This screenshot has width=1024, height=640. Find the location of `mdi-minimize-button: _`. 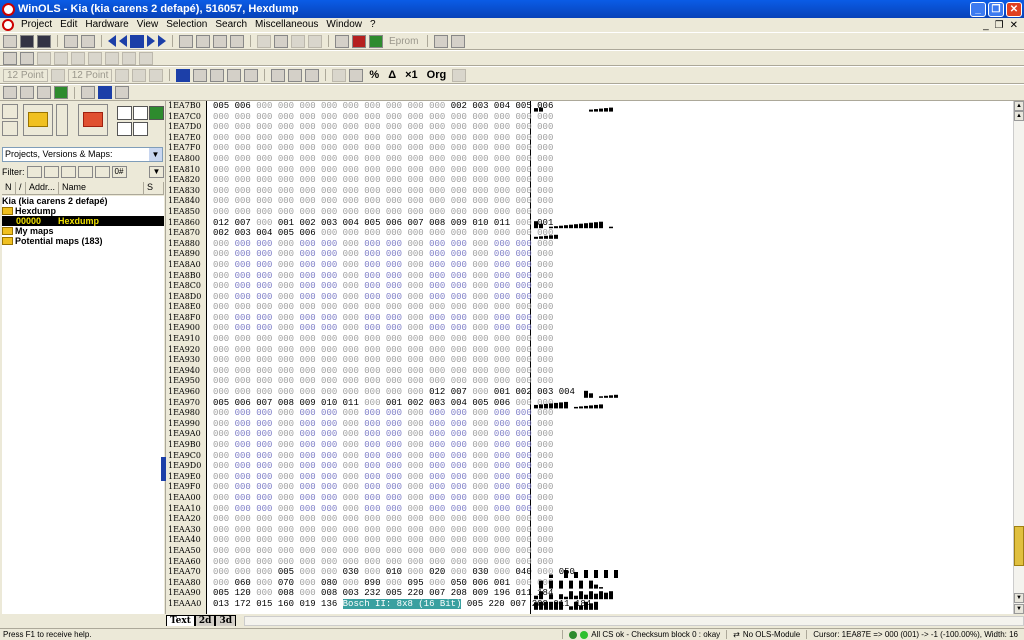

mdi-minimize-button: _ is located at coordinates (986, 25).